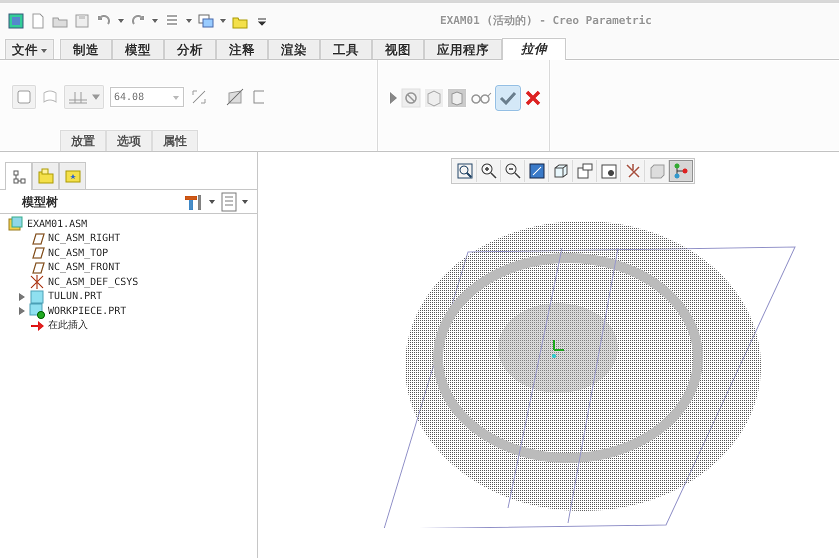 Image resolution: width=839 pixels, height=558 pixels. What do you see at coordinates (37, 282) in the screenshot?
I see `coordinate-system-icon` at bounding box center [37, 282].